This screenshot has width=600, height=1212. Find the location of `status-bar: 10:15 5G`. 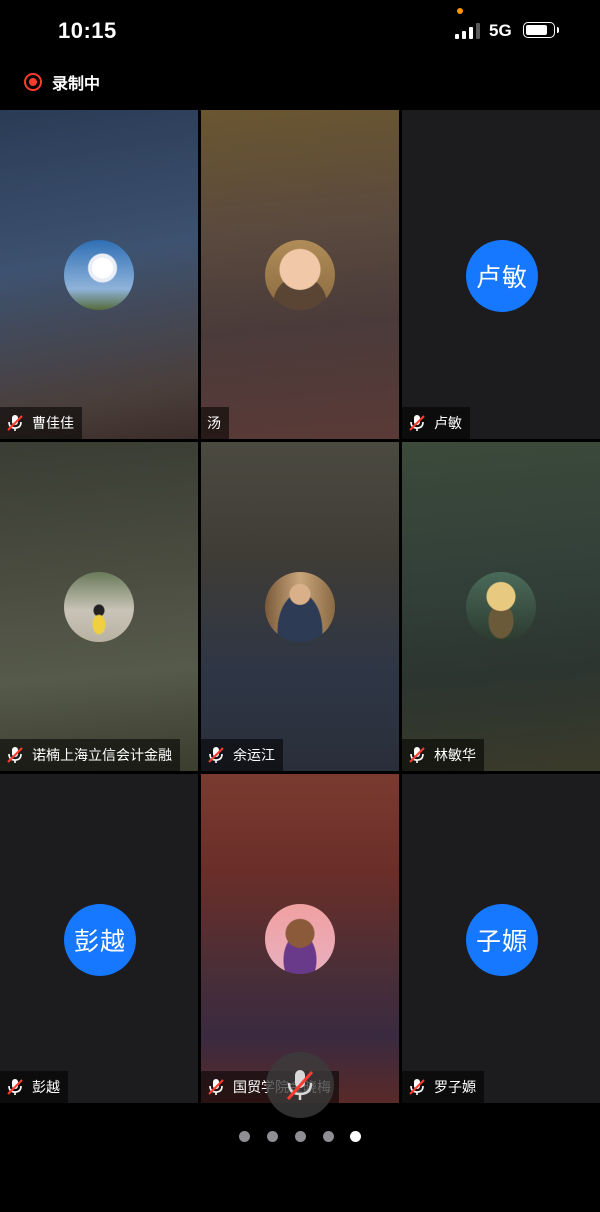

status-bar: 10:15 5G is located at coordinates (300, 30).